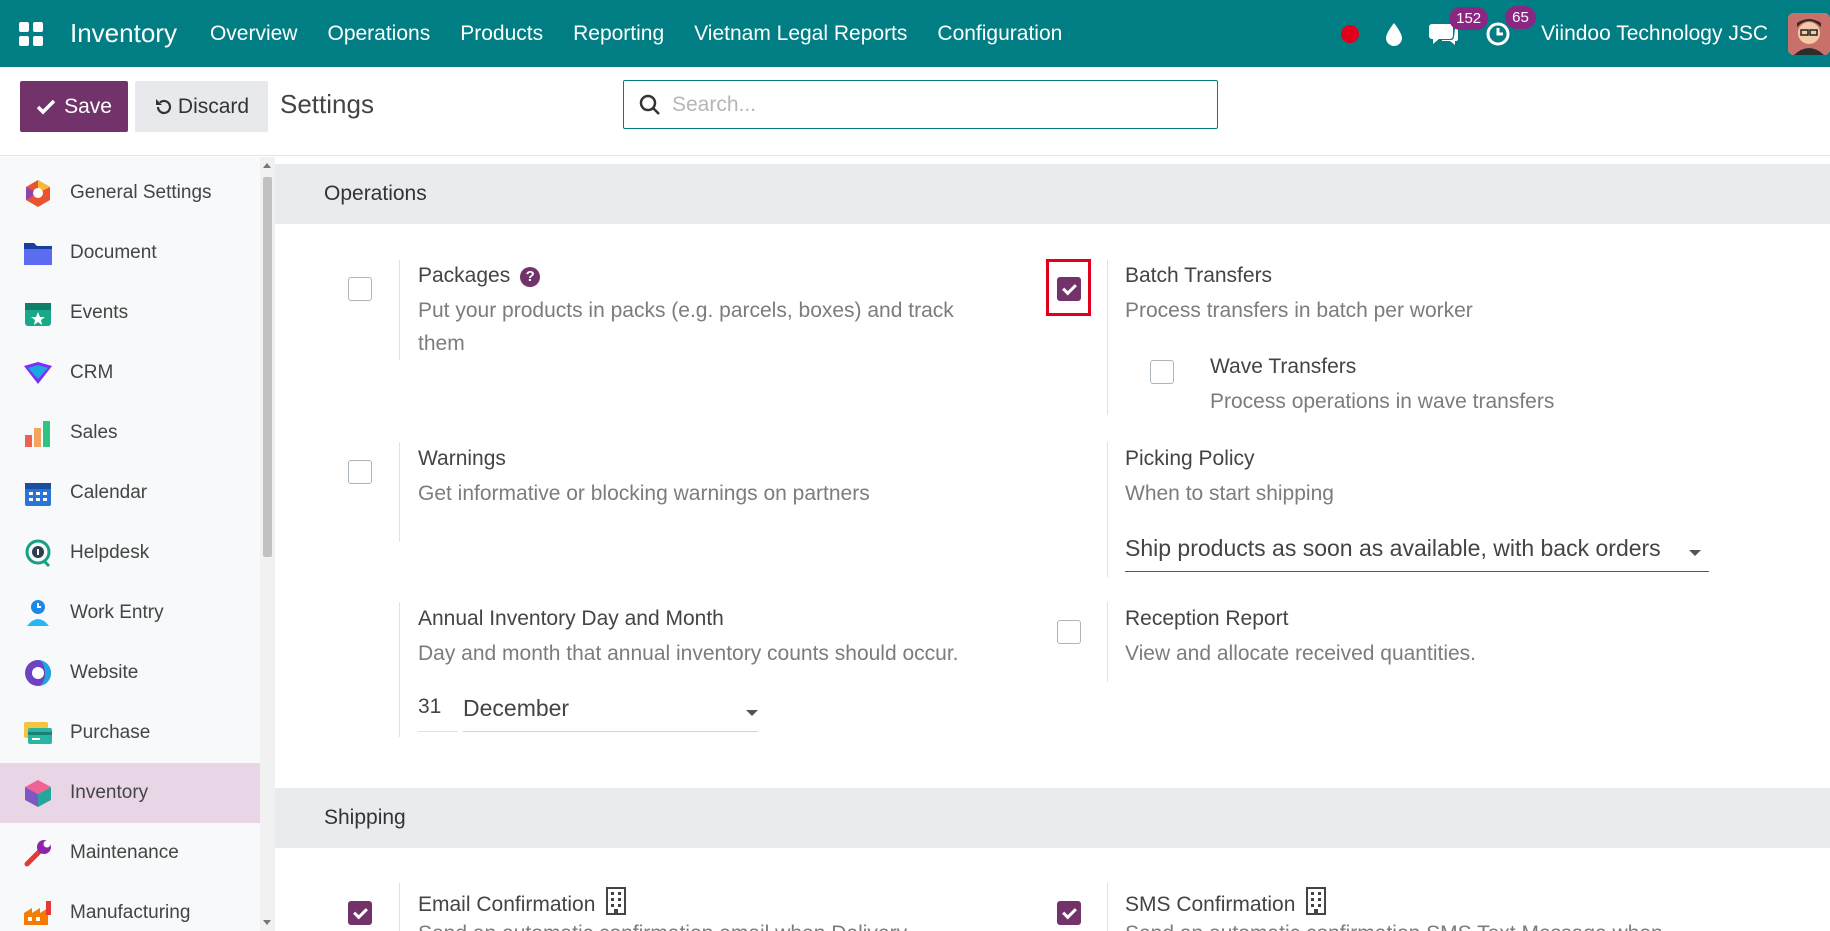 The width and height of the screenshot is (1830, 931). Describe the element at coordinates (327, 104) in the screenshot. I see `page-title: Settings` at that location.